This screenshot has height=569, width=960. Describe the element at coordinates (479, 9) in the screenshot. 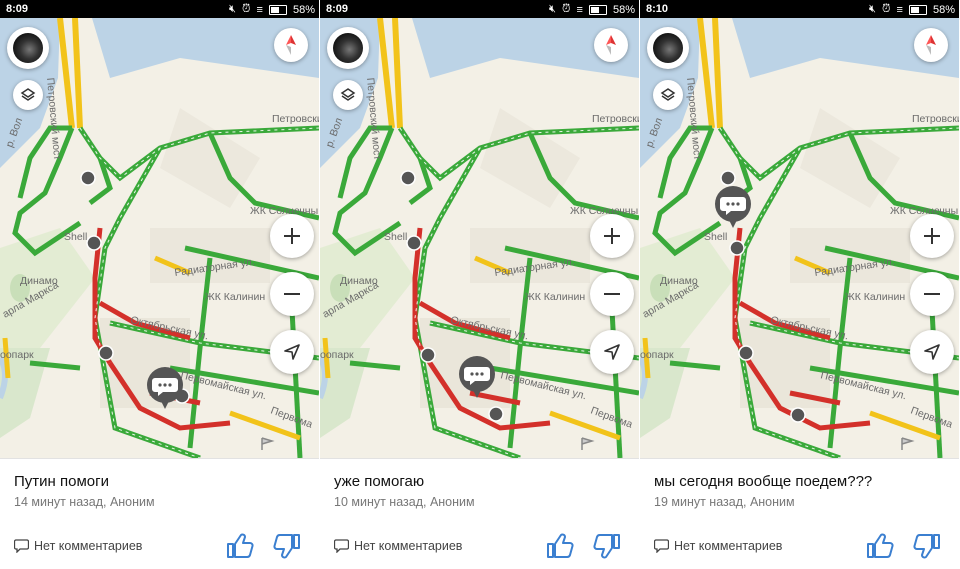

I see `status-bar: 8:09 🔇︎ ⏰︎ ≡ 58%` at that location.